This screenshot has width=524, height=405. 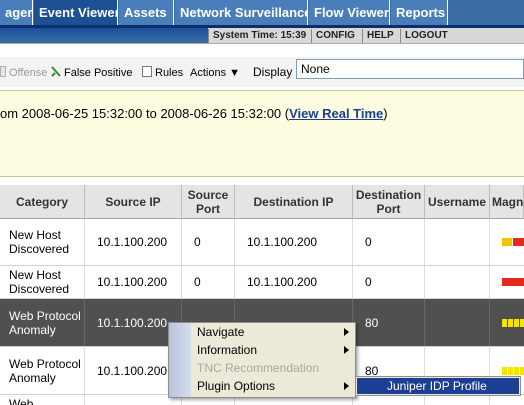 What do you see at coordinates (3, 71) in the screenshot?
I see `offense-icon` at bounding box center [3, 71].